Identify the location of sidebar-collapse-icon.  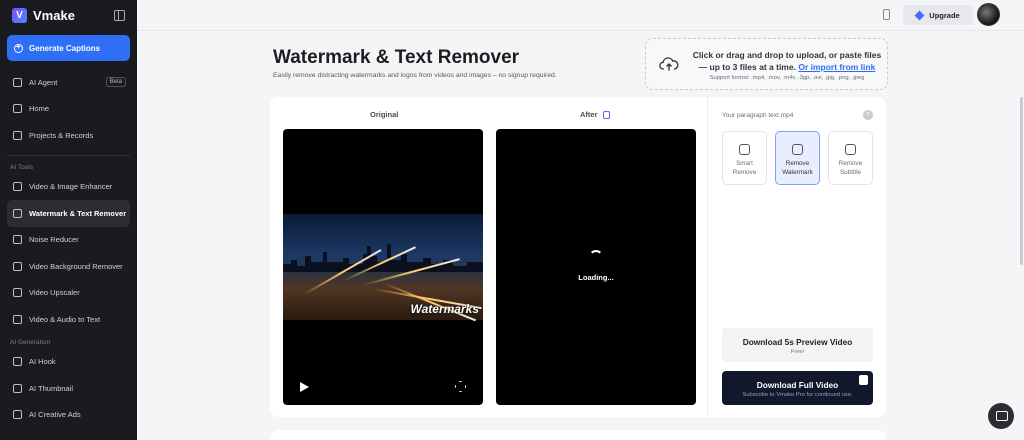
(119, 15).